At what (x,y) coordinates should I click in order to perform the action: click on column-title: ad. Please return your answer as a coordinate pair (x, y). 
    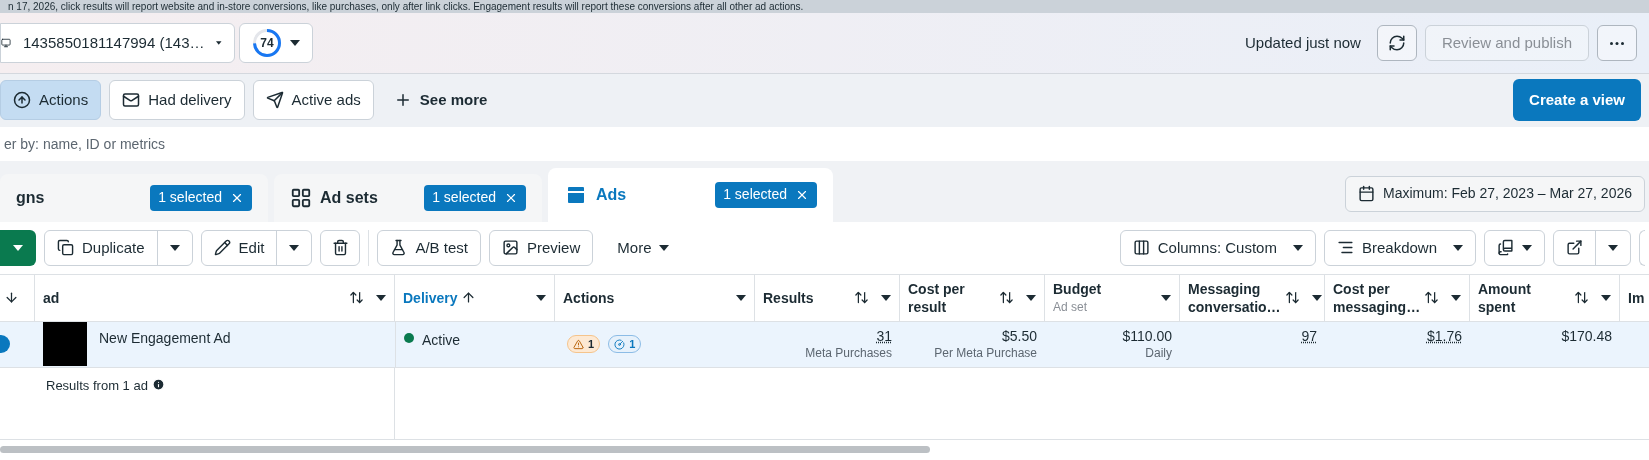
    Looking at the image, I should click on (51, 298).